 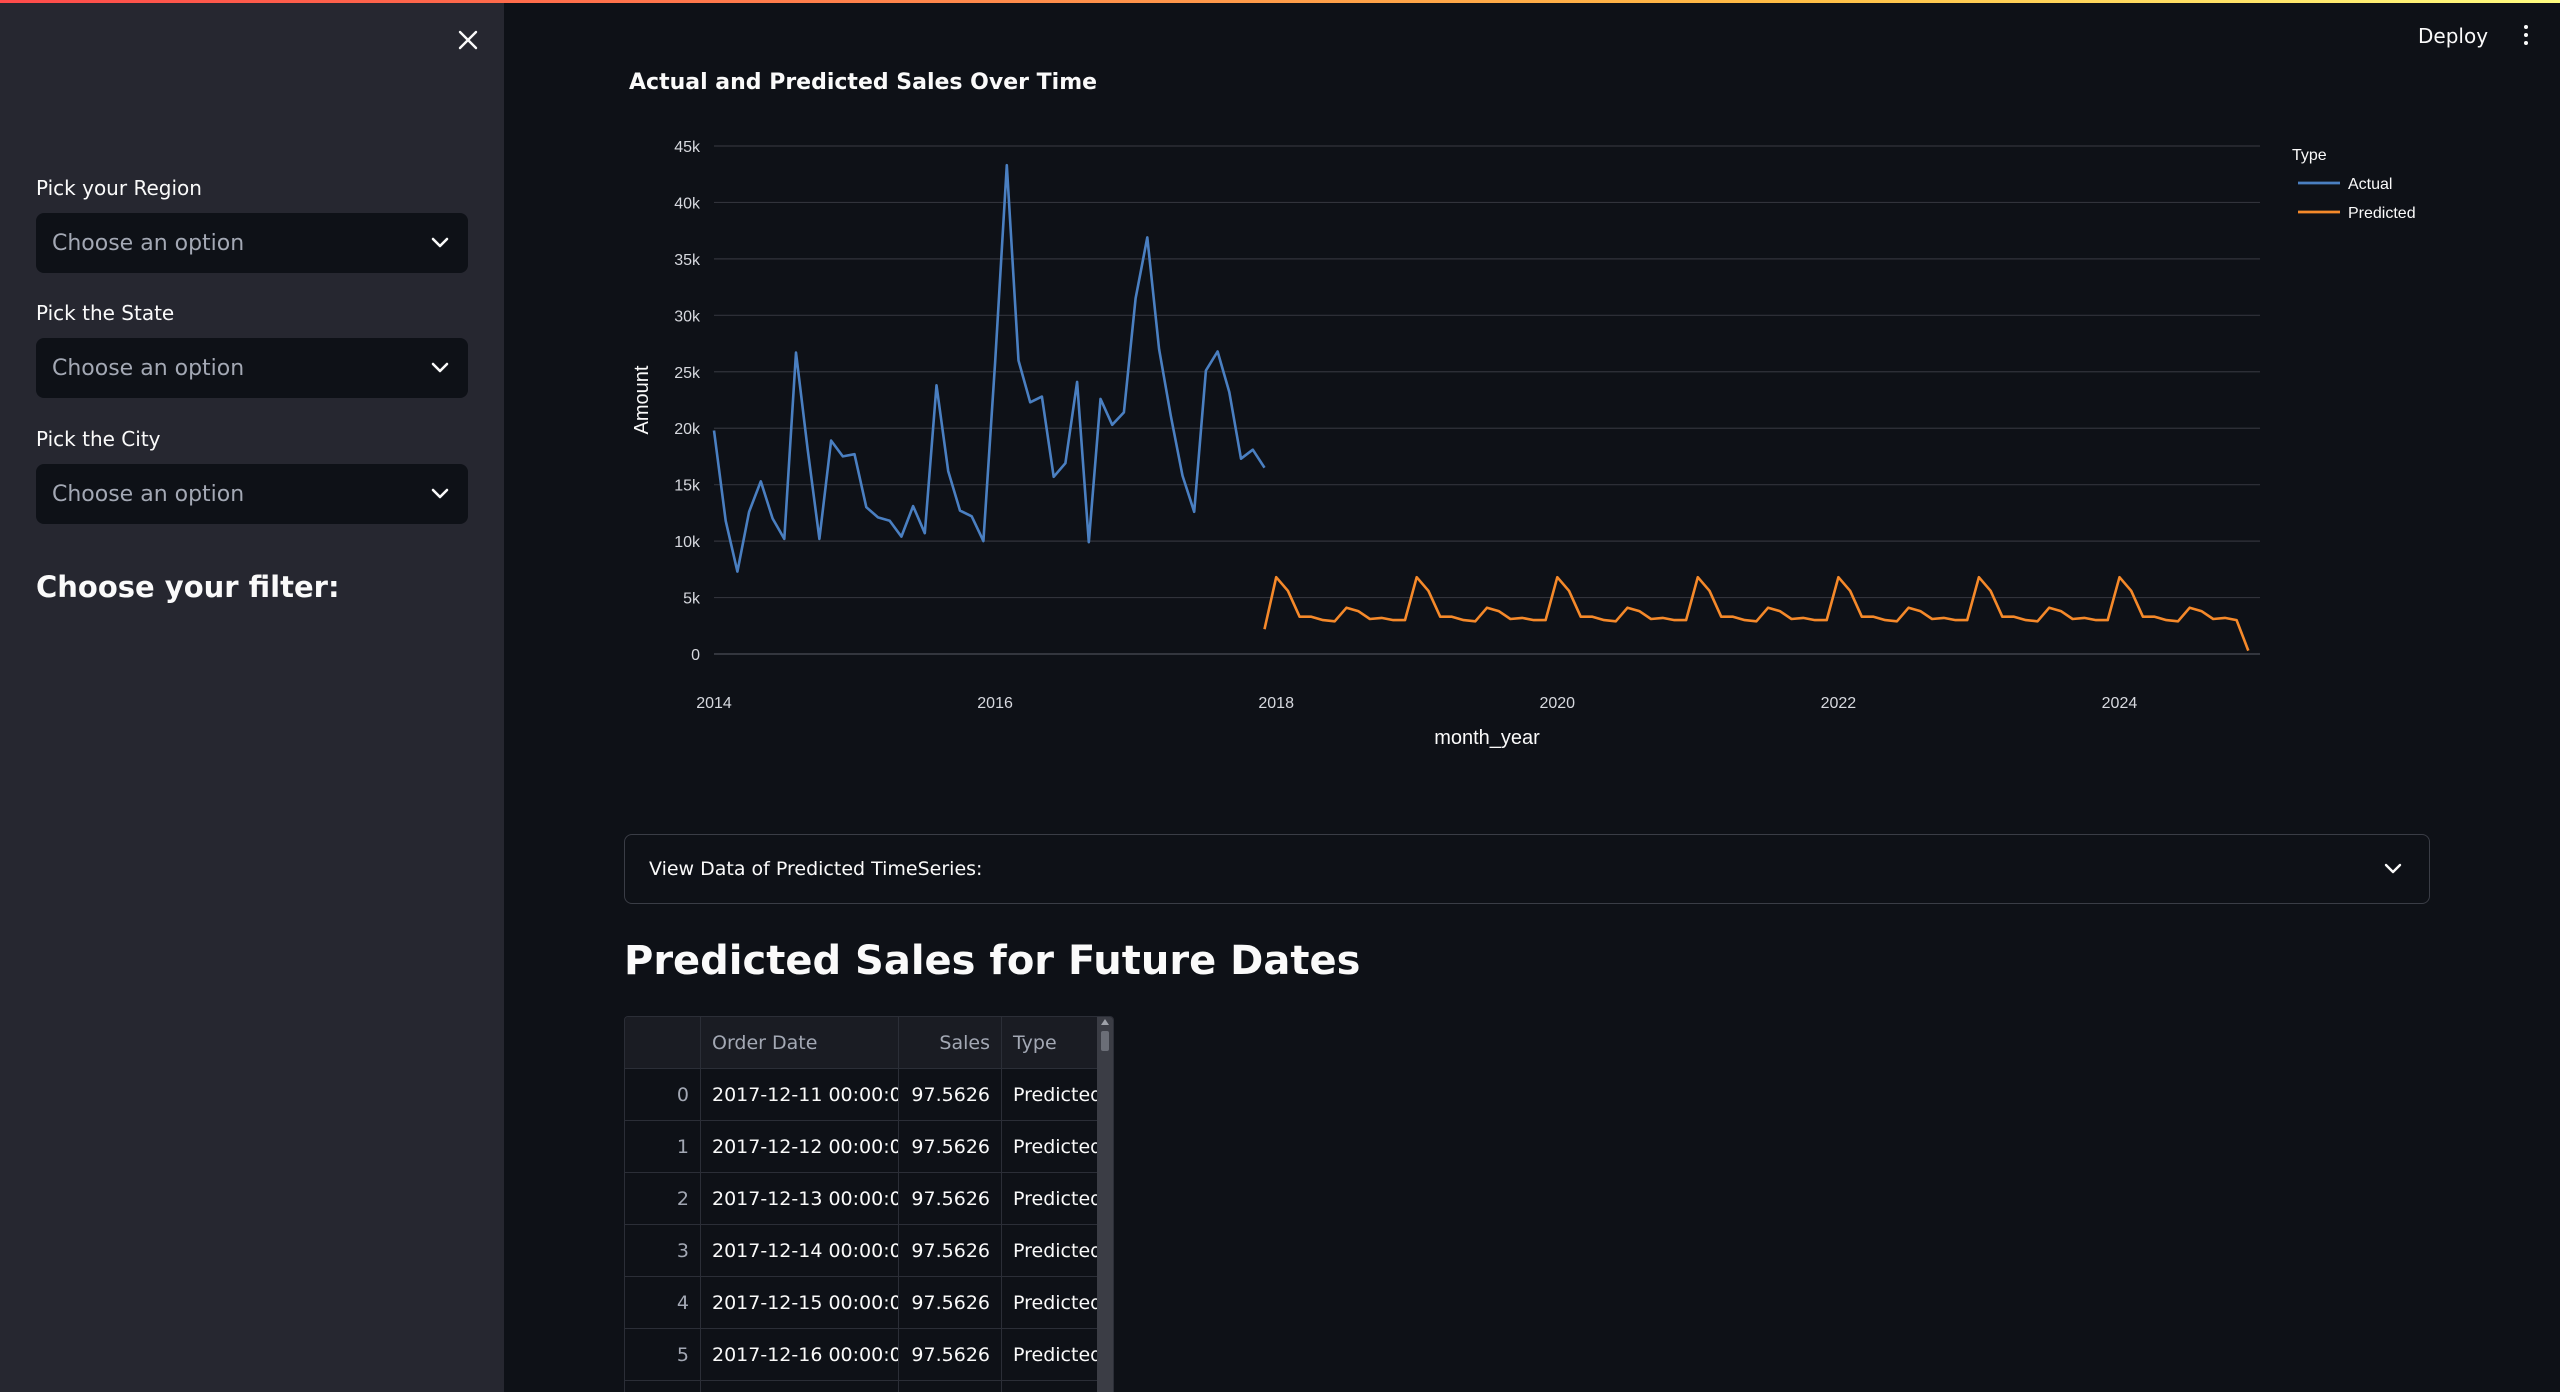 I want to click on y-tick-label: 25k, so click(x=687, y=373).